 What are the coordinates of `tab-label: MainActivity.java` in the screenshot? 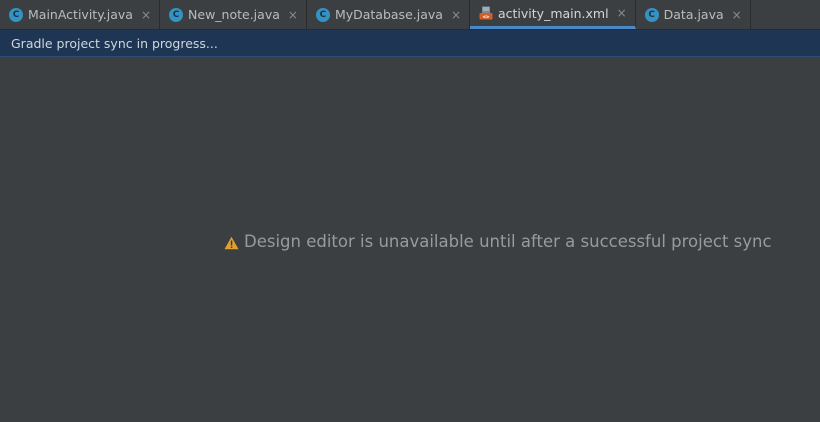 It's located at (80, 14).